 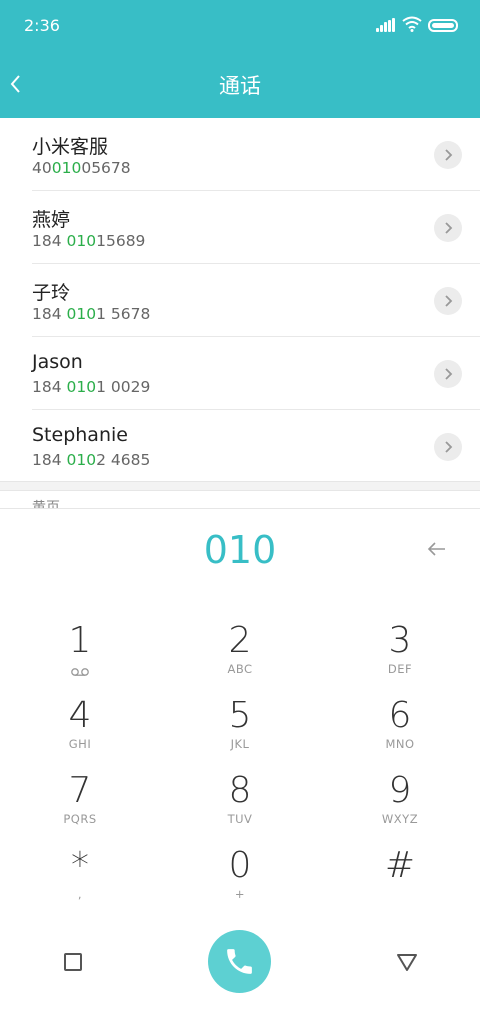 What do you see at coordinates (91, 460) in the screenshot?
I see `contact-number: 184 0102 4685` at bounding box center [91, 460].